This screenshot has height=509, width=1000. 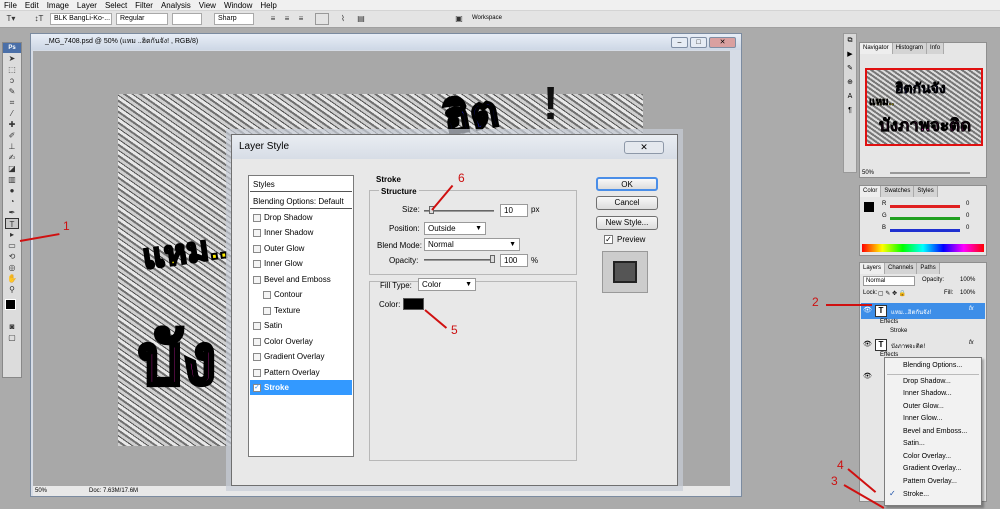 What do you see at coordinates (12, 326) in the screenshot?
I see `quick-mask-icon: ◙` at bounding box center [12, 326].